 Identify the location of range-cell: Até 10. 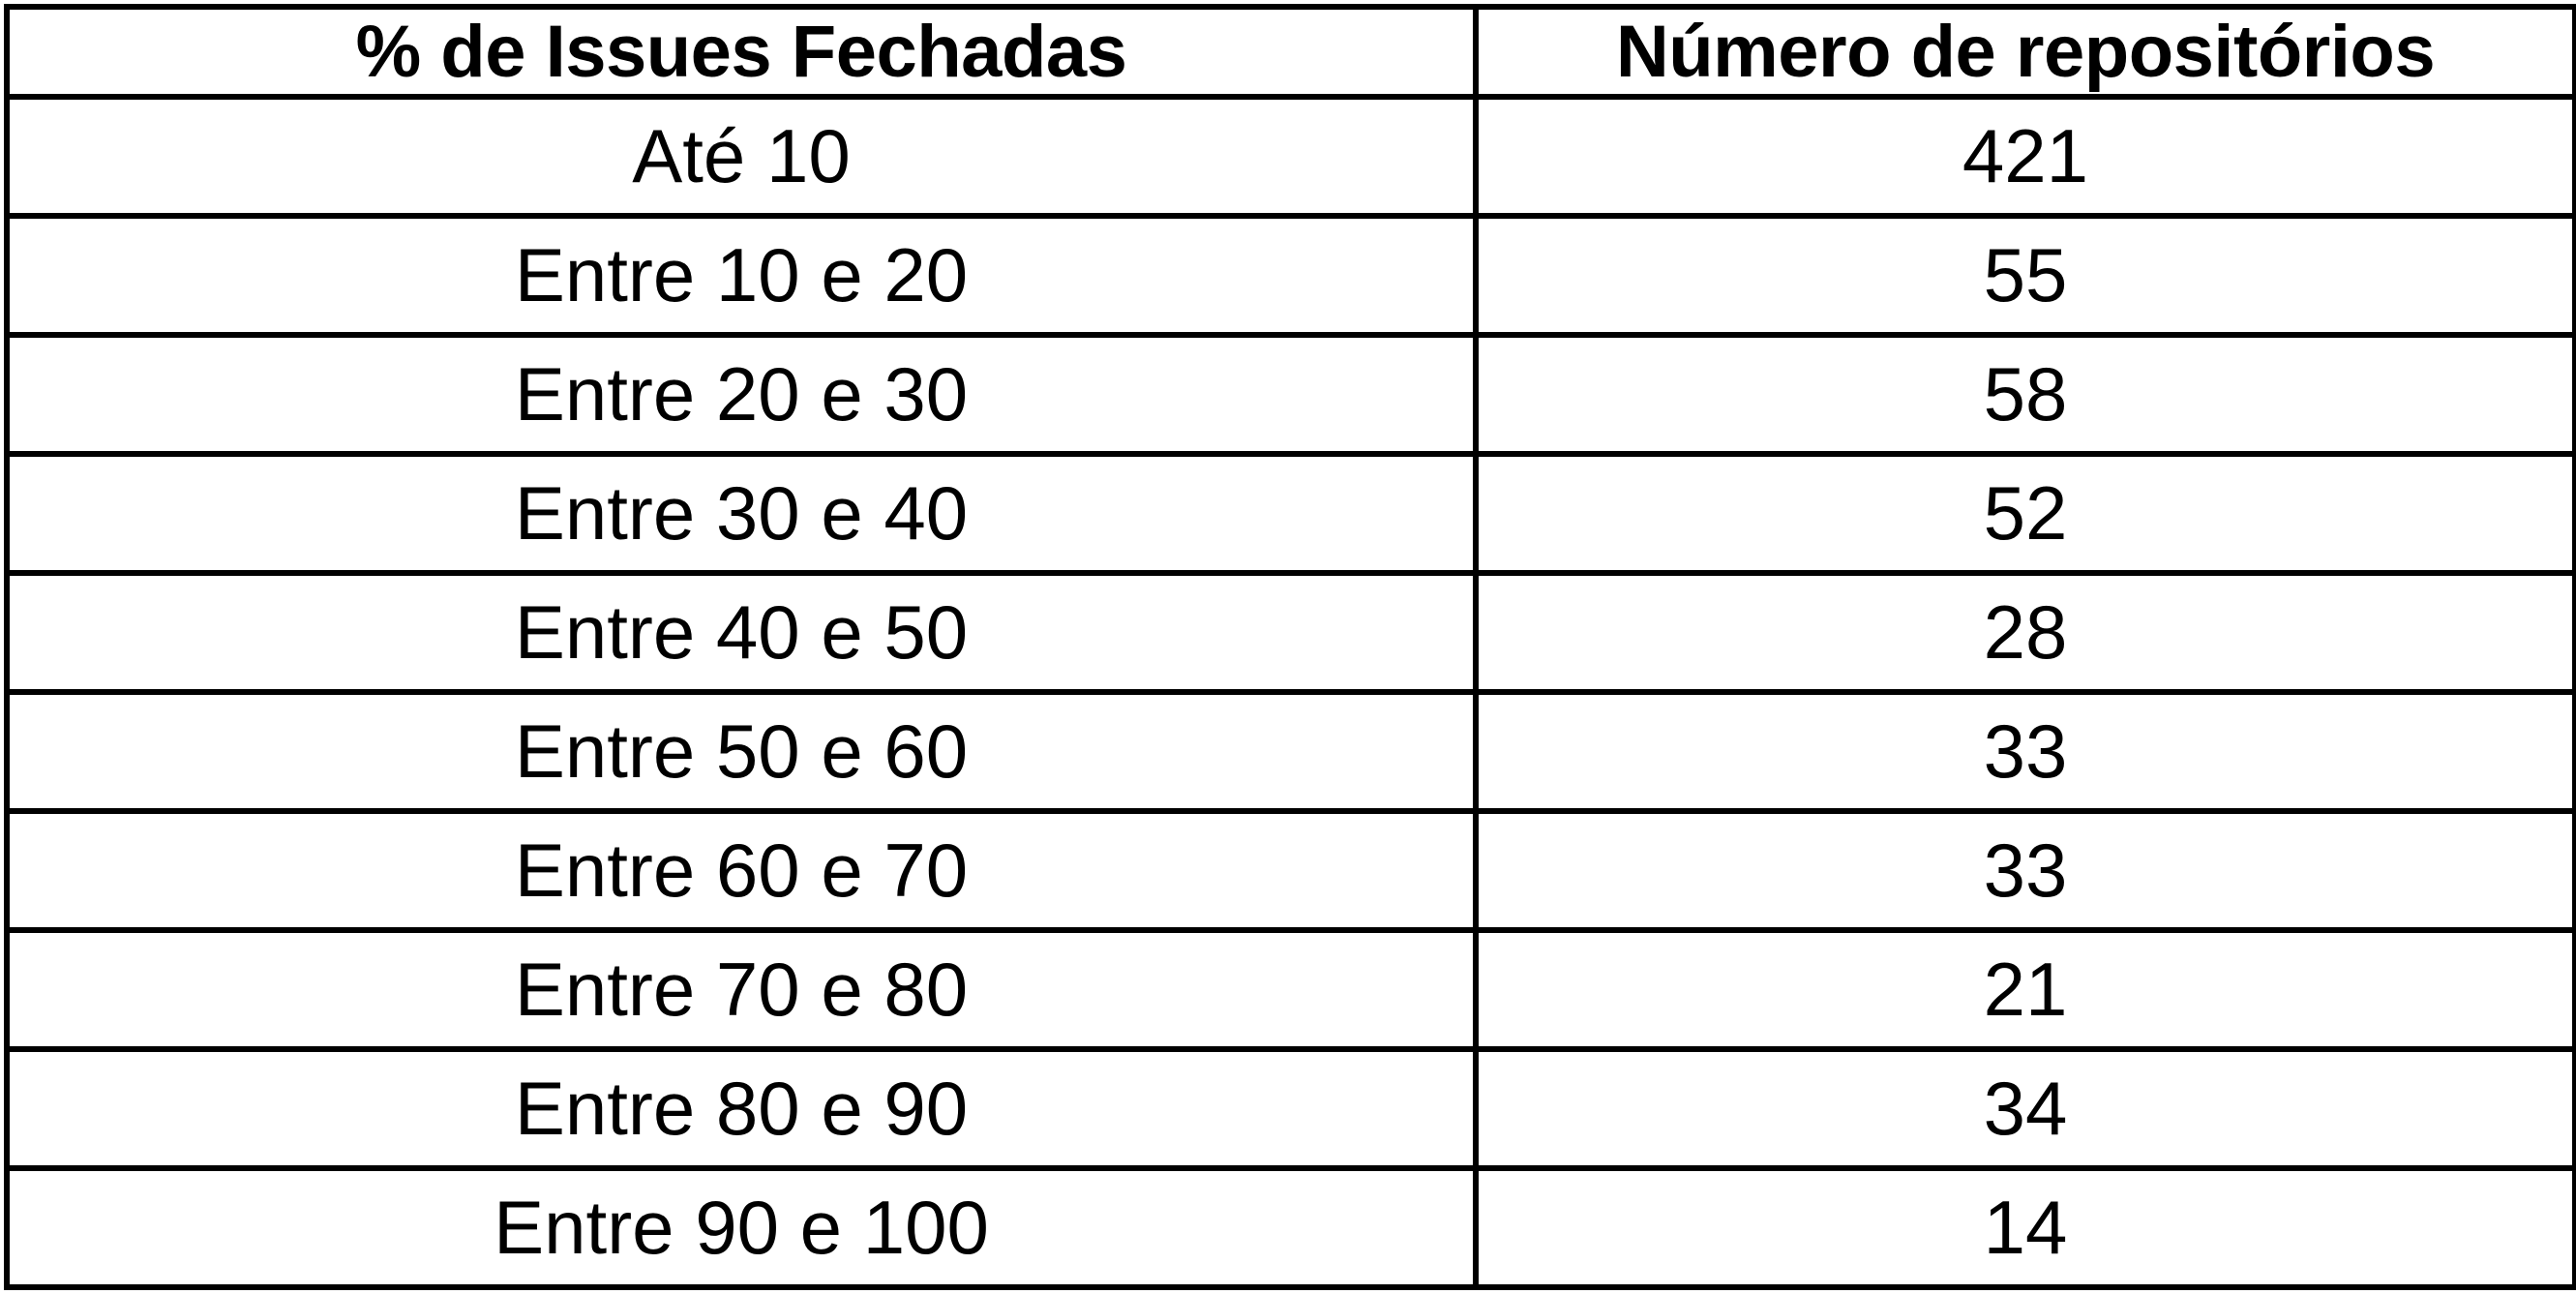
(741, 156).